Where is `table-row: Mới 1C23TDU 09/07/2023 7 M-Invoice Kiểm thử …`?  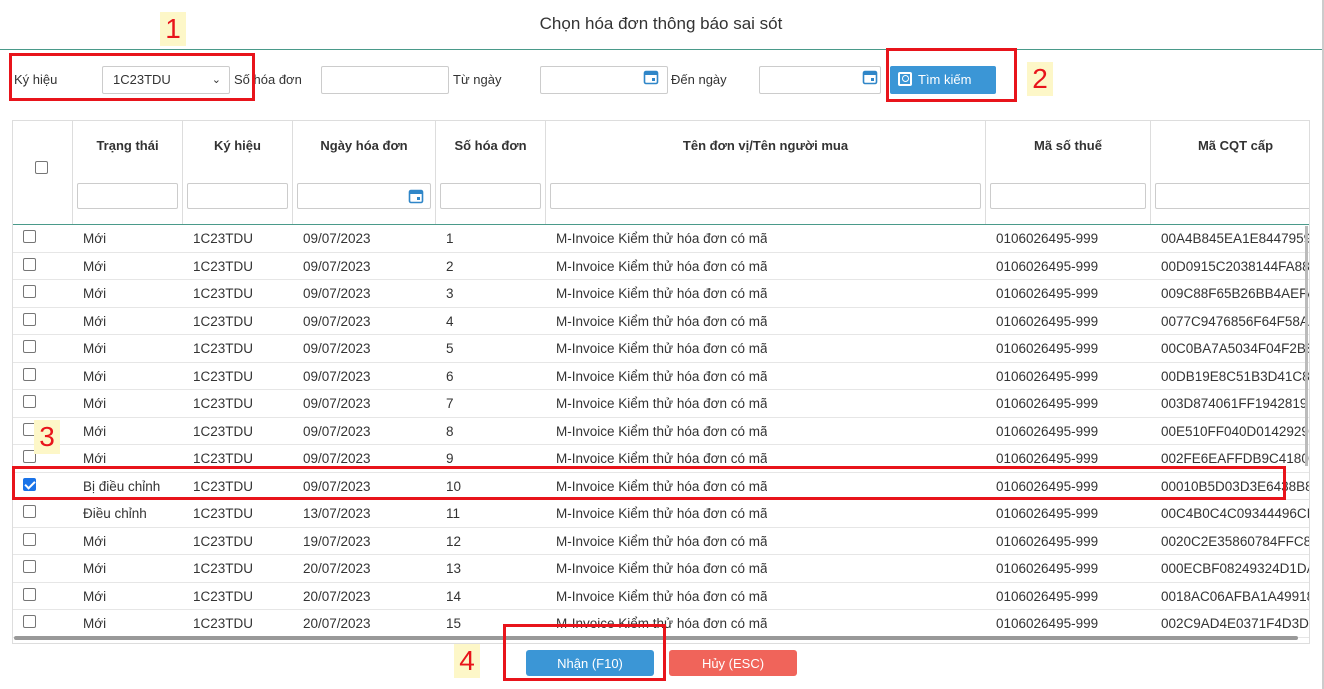 table-row: Mới 1C23TDU 09/07/2023 7 M-Invoice Kiểm thử … is located at coordinates (661, 404).